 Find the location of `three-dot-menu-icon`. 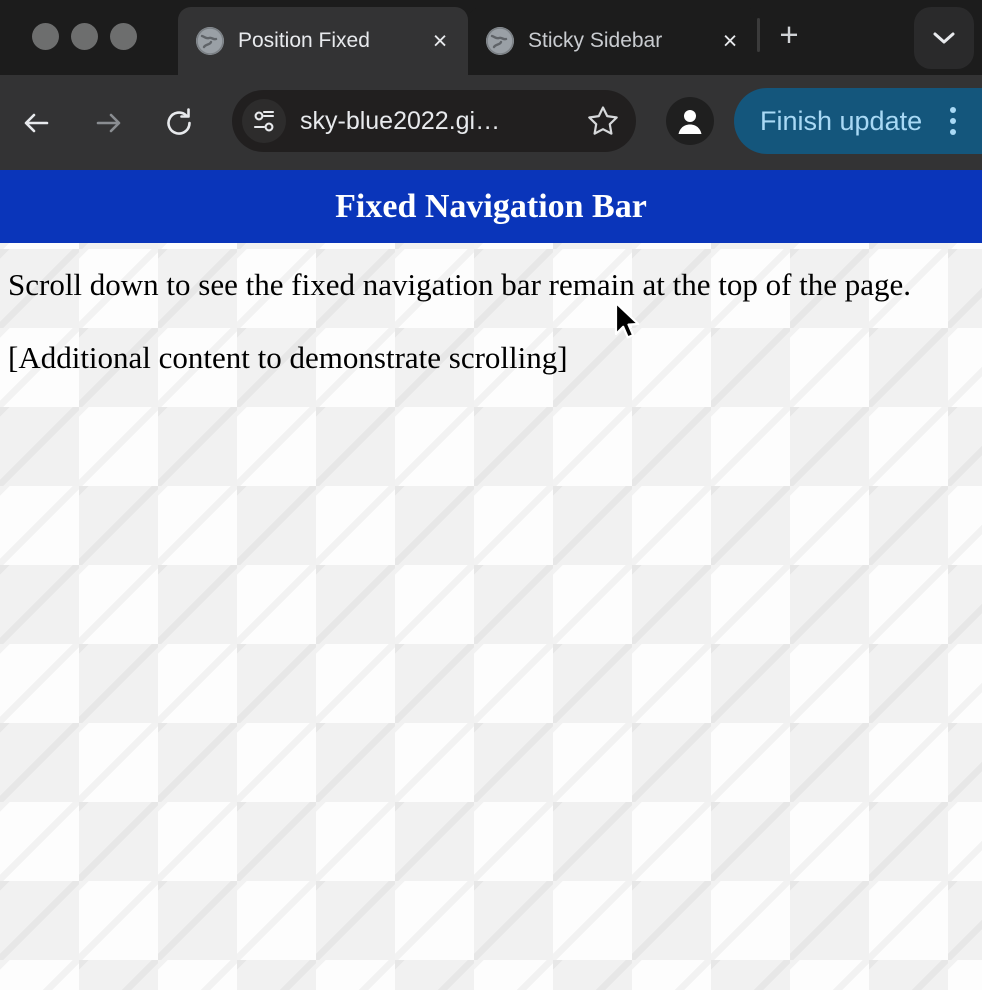

three-dot-menu-icon is located at coordinates (953, 121).